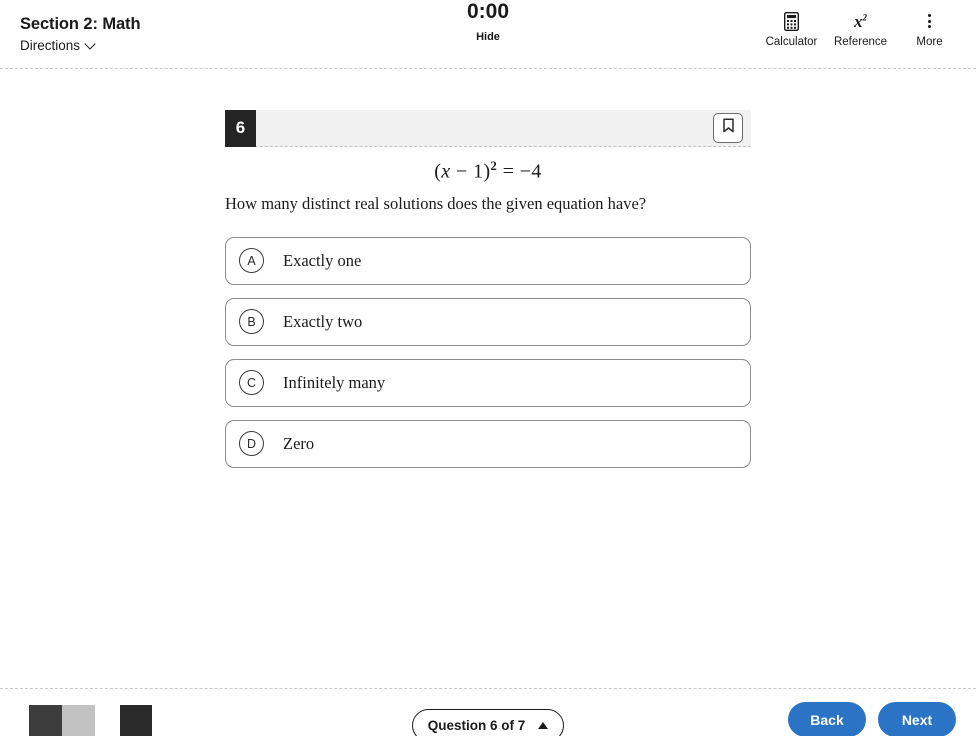  Describe the element at coordinates (488, 37) in the screenshot. I see `timer-hide-button: Hide` at that location.